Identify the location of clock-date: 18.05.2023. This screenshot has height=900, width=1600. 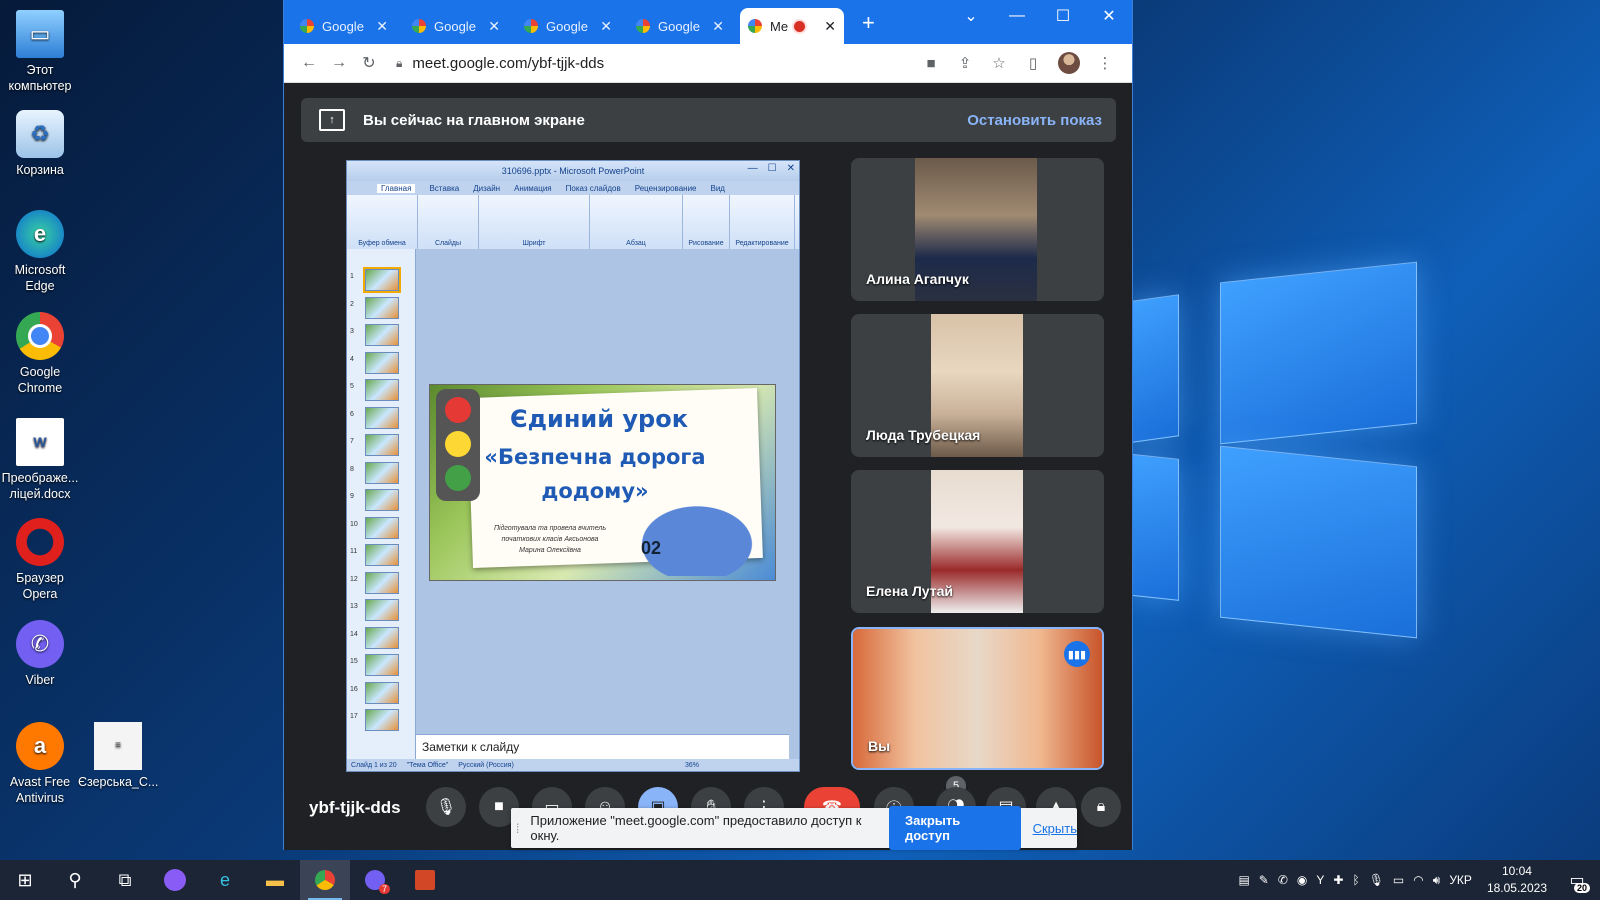
(1516, 888).